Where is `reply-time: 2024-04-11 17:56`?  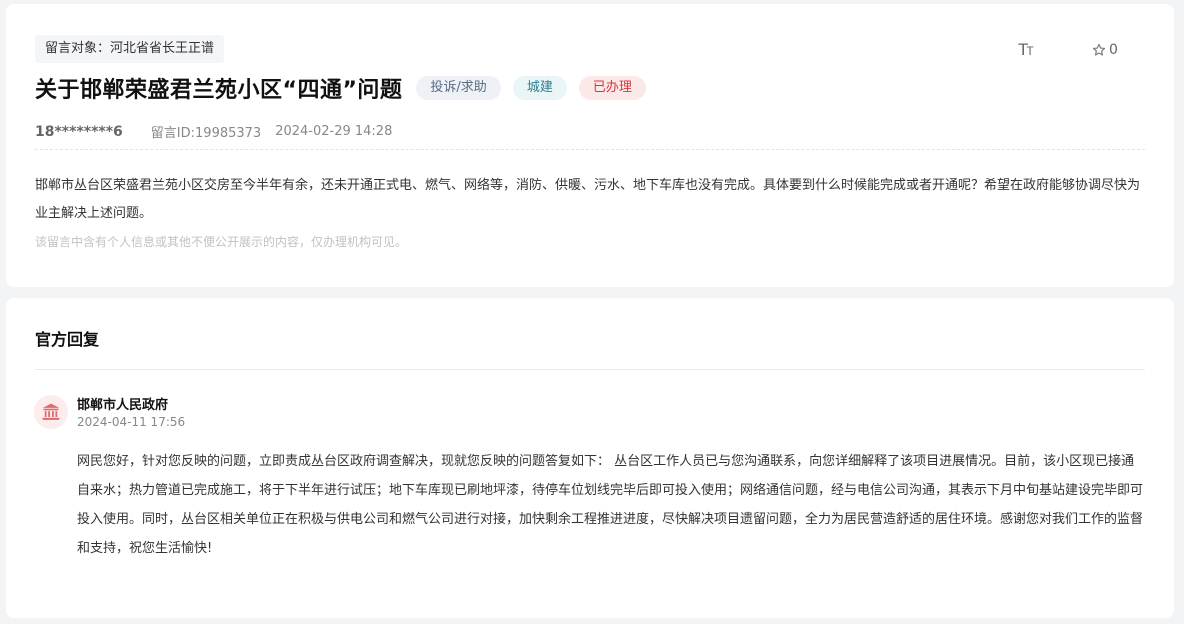 reply-time: 2024-04-11 17:56 is located at coordinates (131, 422).